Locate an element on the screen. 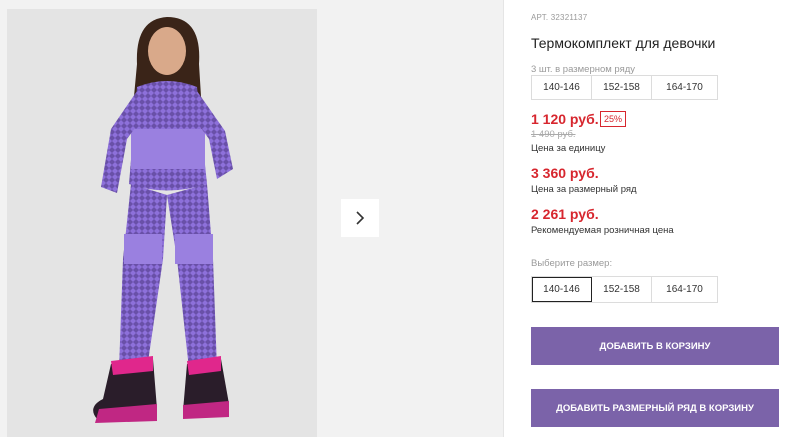 The image size is (800, 437). panel-divider is located at coordinates (503, 218).